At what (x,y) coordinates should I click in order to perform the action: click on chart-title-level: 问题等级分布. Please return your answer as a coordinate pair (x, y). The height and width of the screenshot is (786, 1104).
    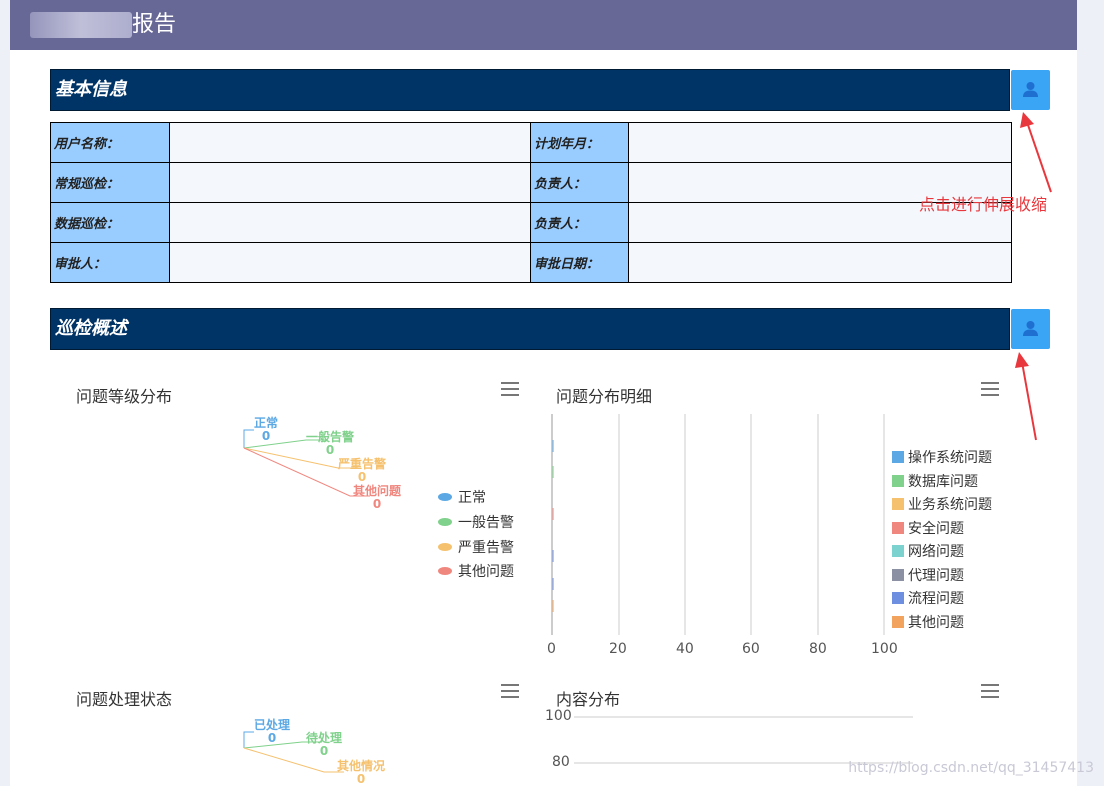
    Looking at the image, I should click on (124, 396).